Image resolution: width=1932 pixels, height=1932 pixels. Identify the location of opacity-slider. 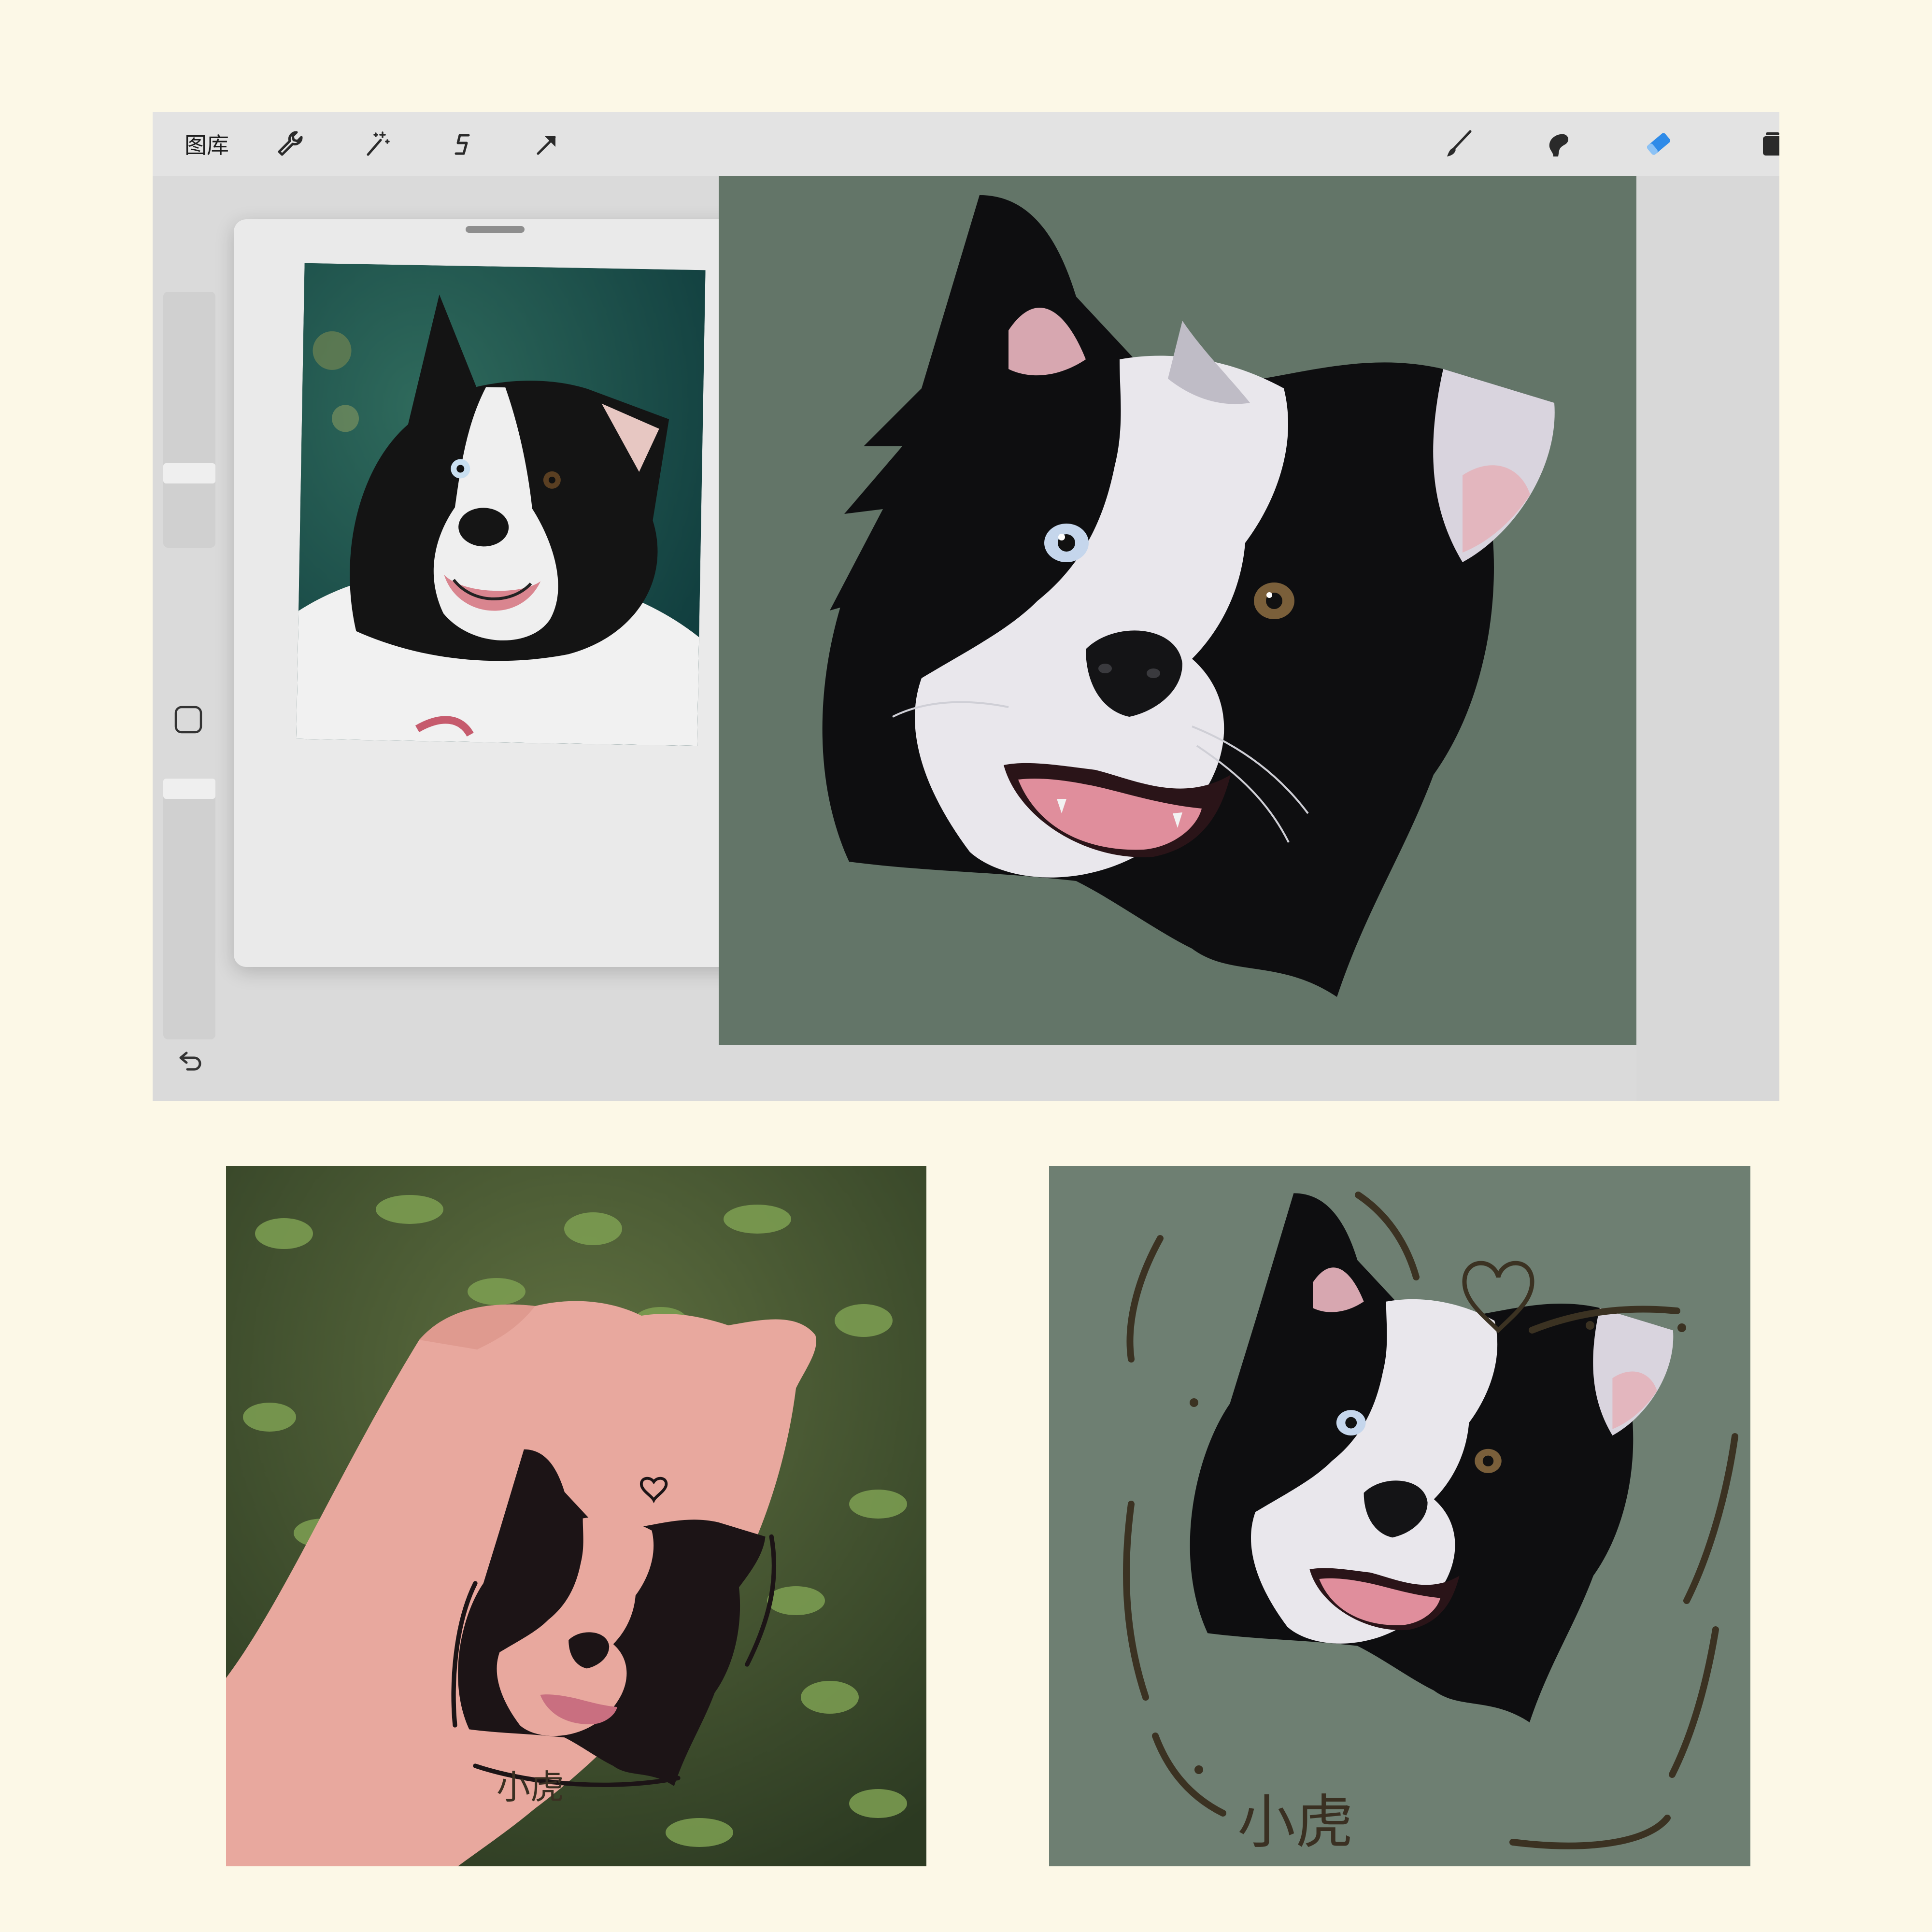
(189, 911).